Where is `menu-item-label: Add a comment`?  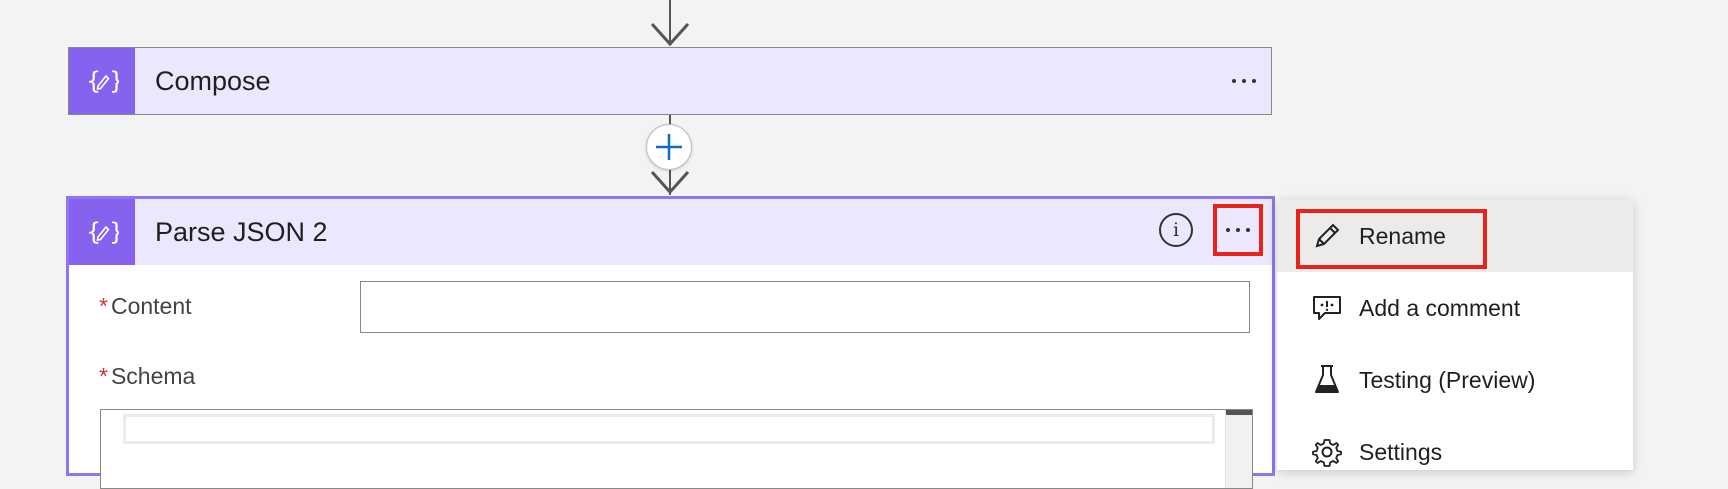 menu-item-label: Add a comment is located at coordinates (1440, 307).